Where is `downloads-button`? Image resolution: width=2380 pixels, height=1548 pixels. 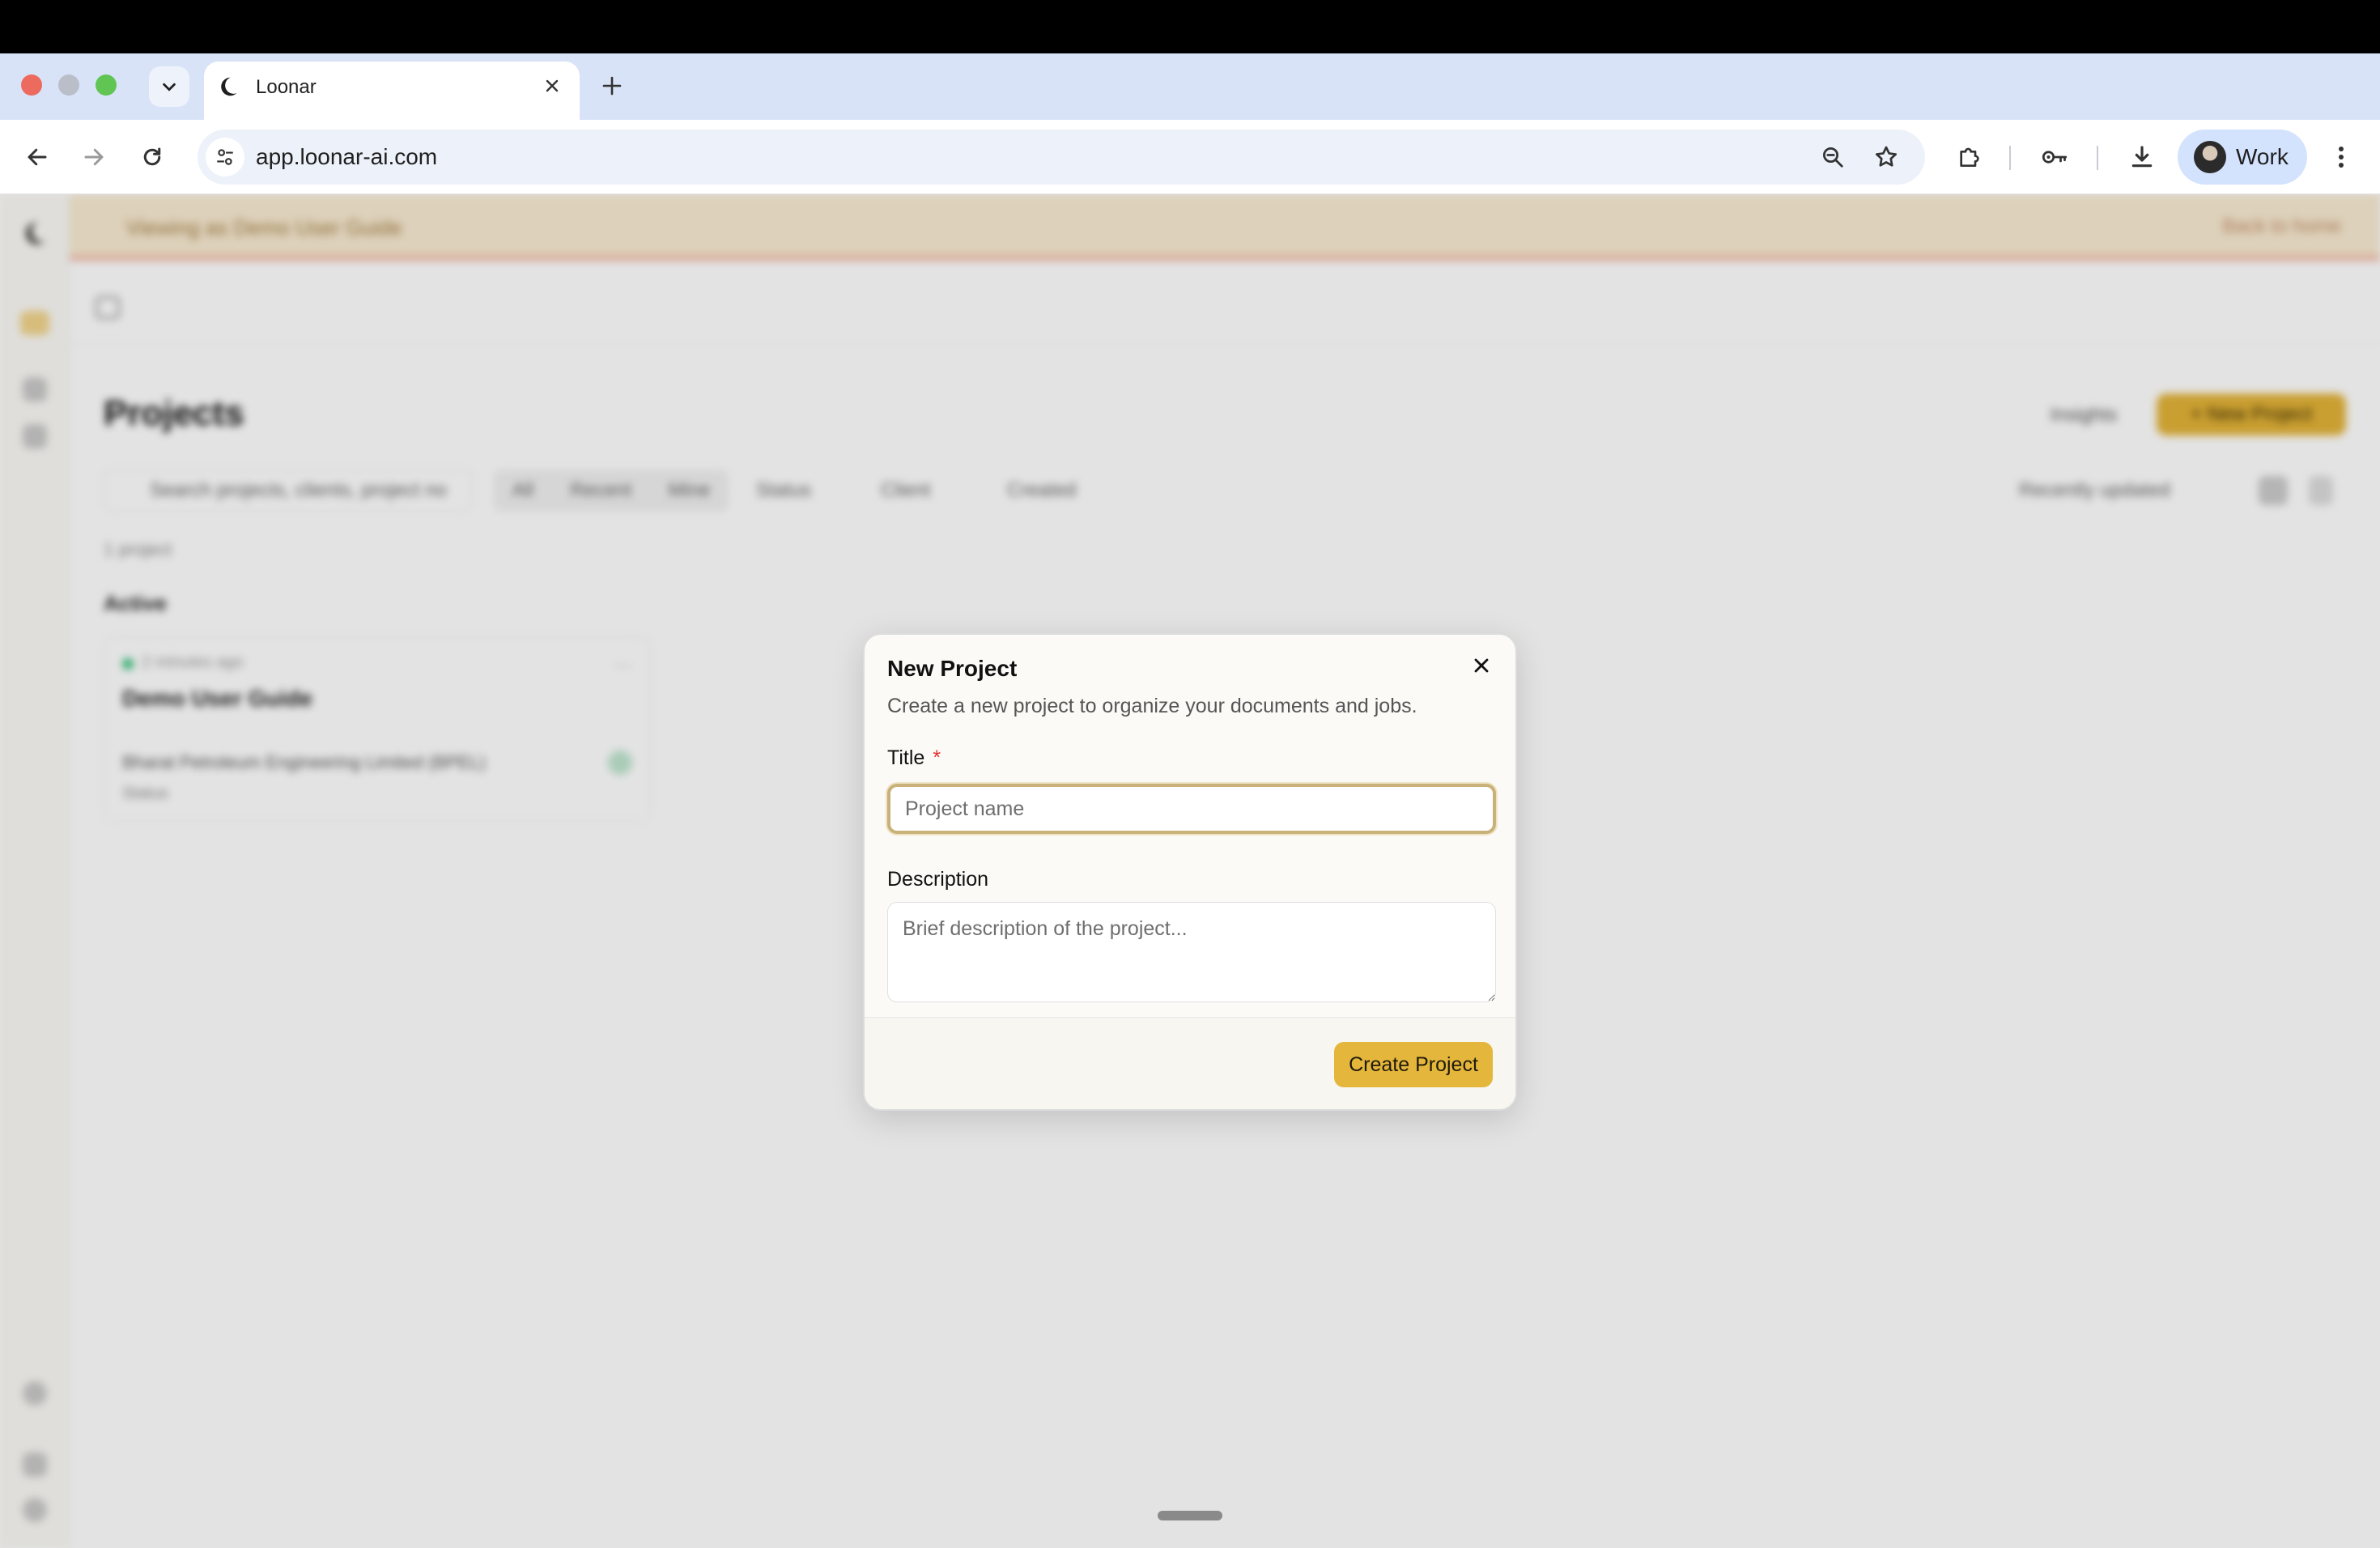
downloads-button is located at coordinates (2142, 157).